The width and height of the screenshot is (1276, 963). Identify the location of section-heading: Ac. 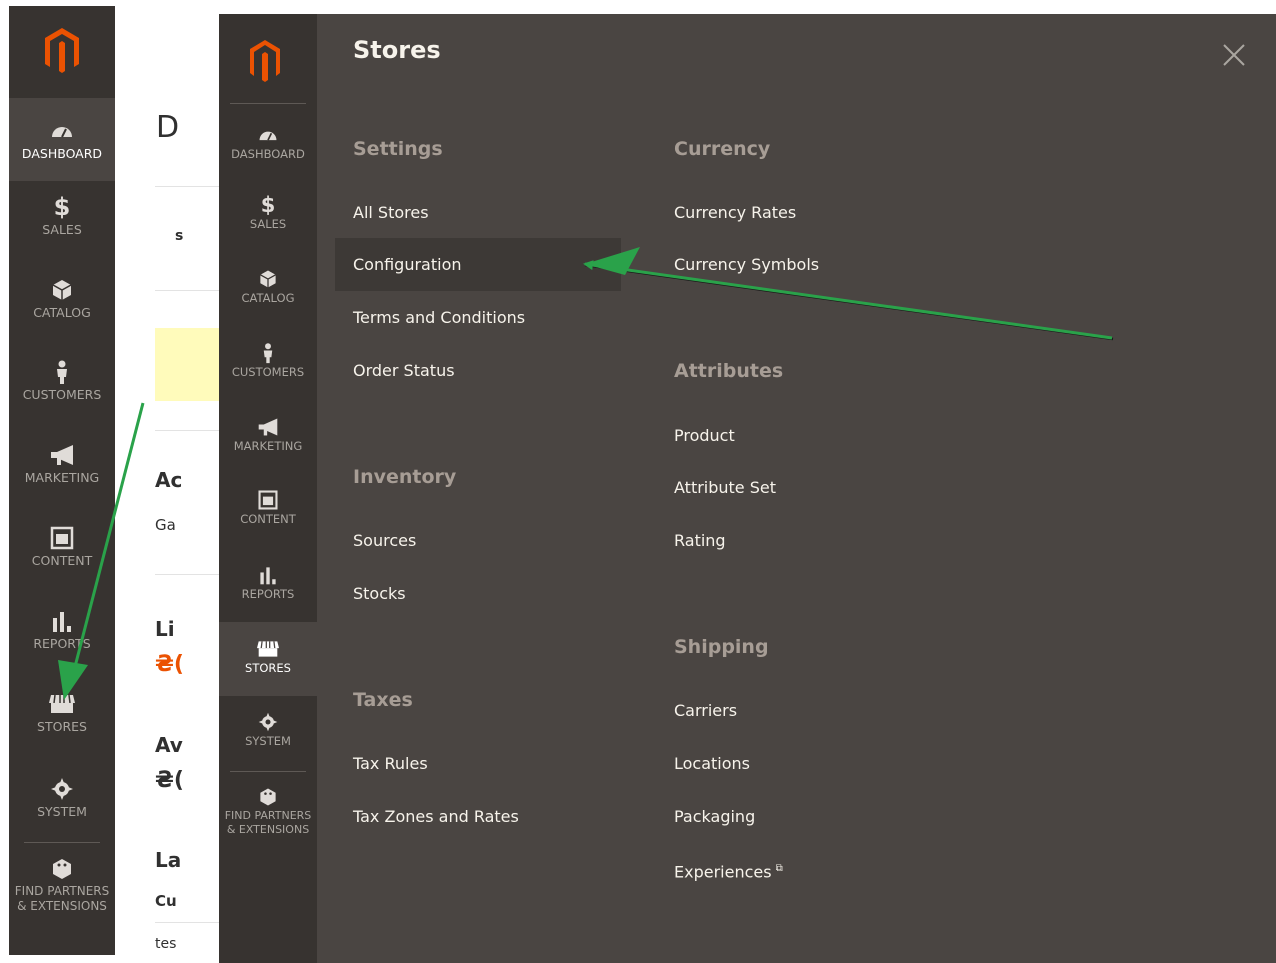
(169, 480).